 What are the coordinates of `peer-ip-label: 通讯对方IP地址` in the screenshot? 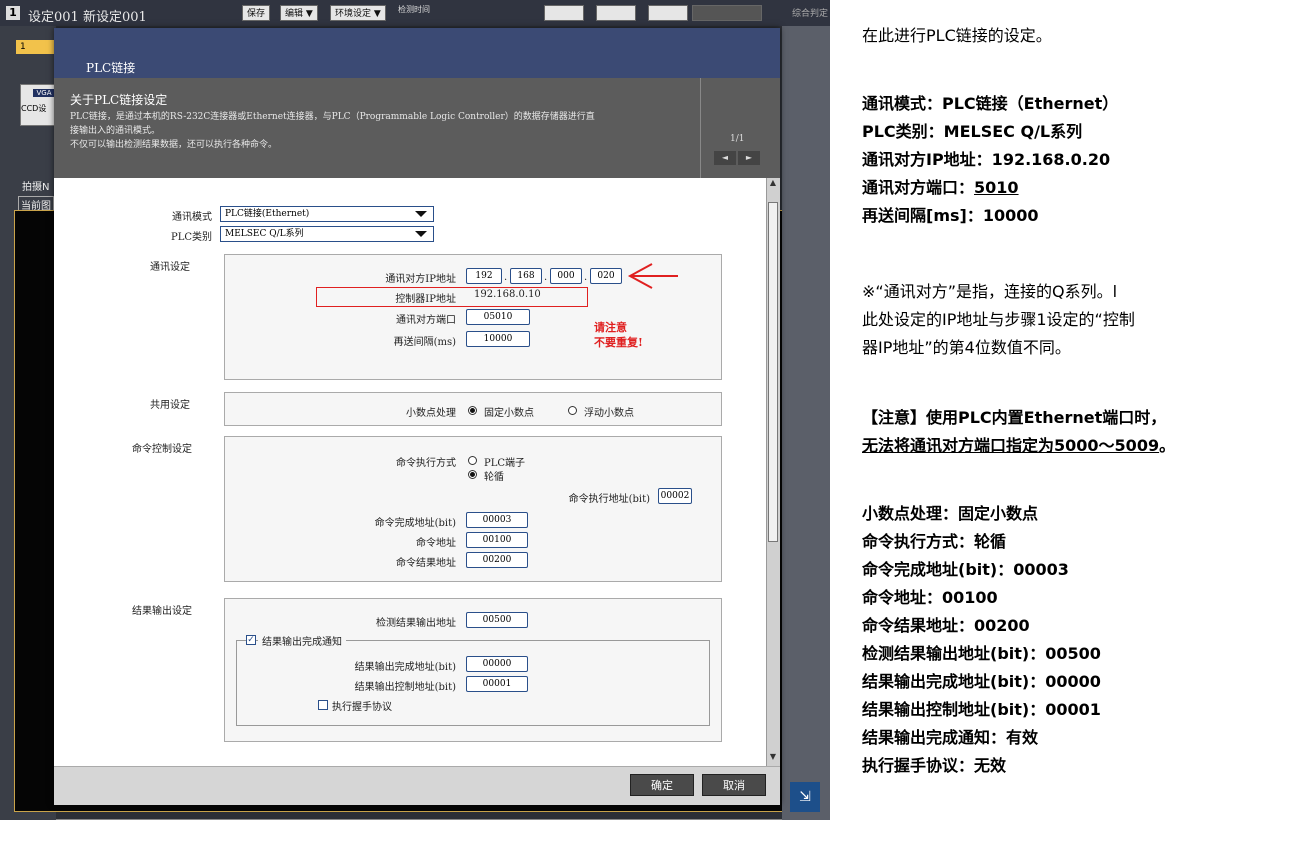 It's located at (420, 279).